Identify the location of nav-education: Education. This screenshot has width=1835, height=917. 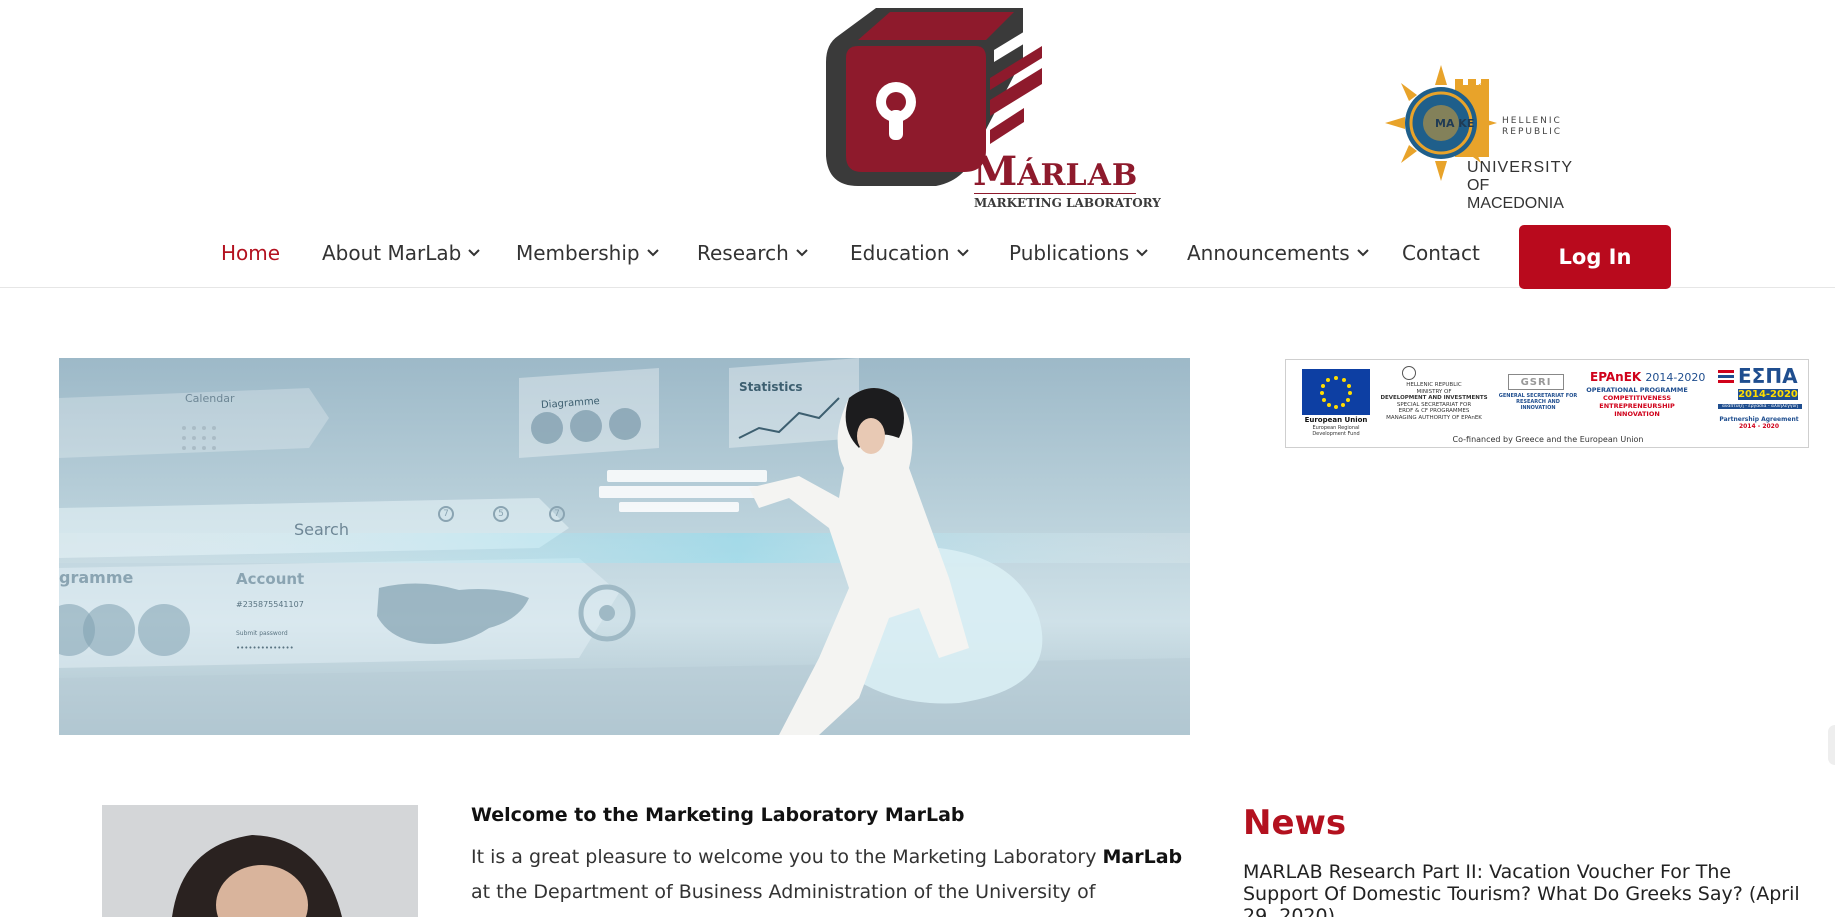
(910, 253).